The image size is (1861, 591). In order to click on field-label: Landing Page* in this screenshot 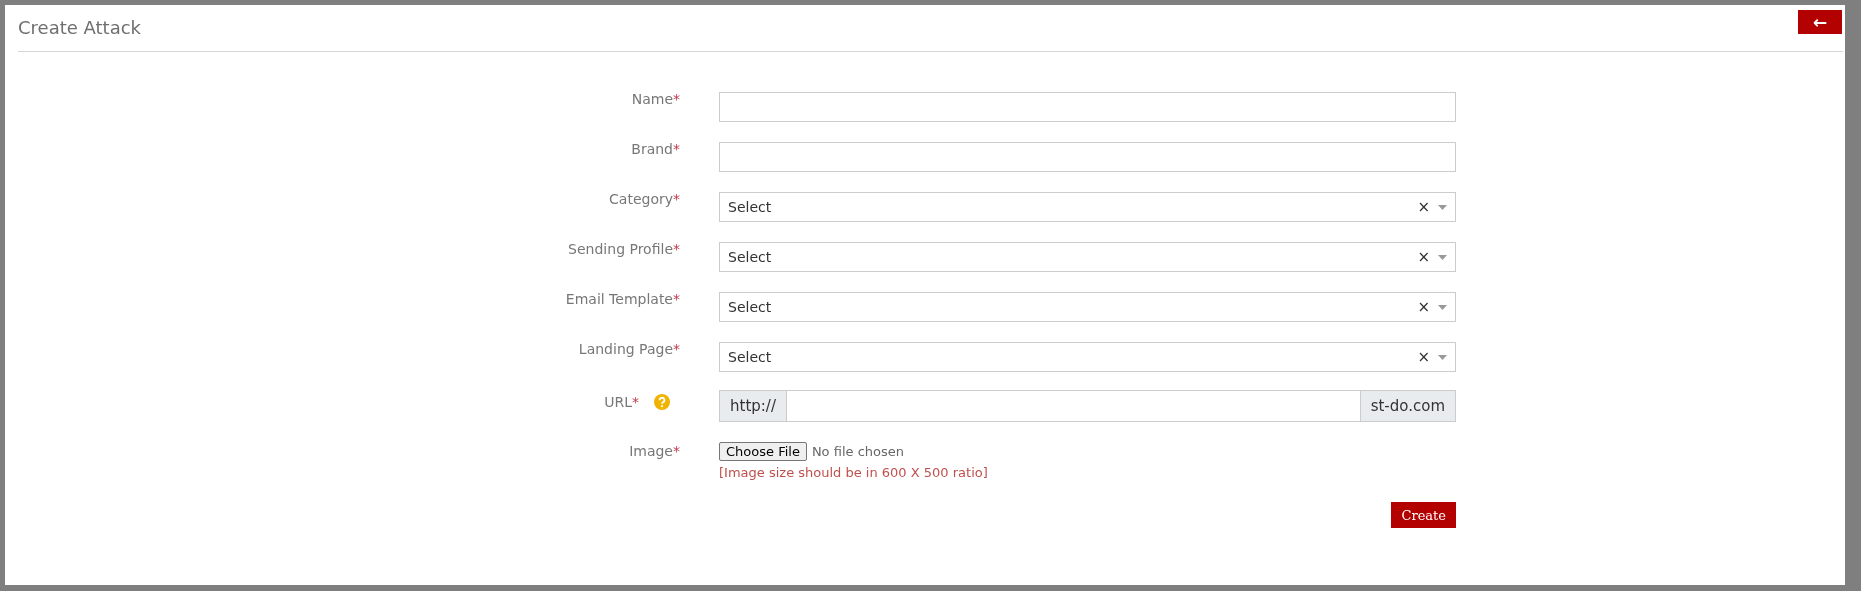, I will do `click(629, 349)`.